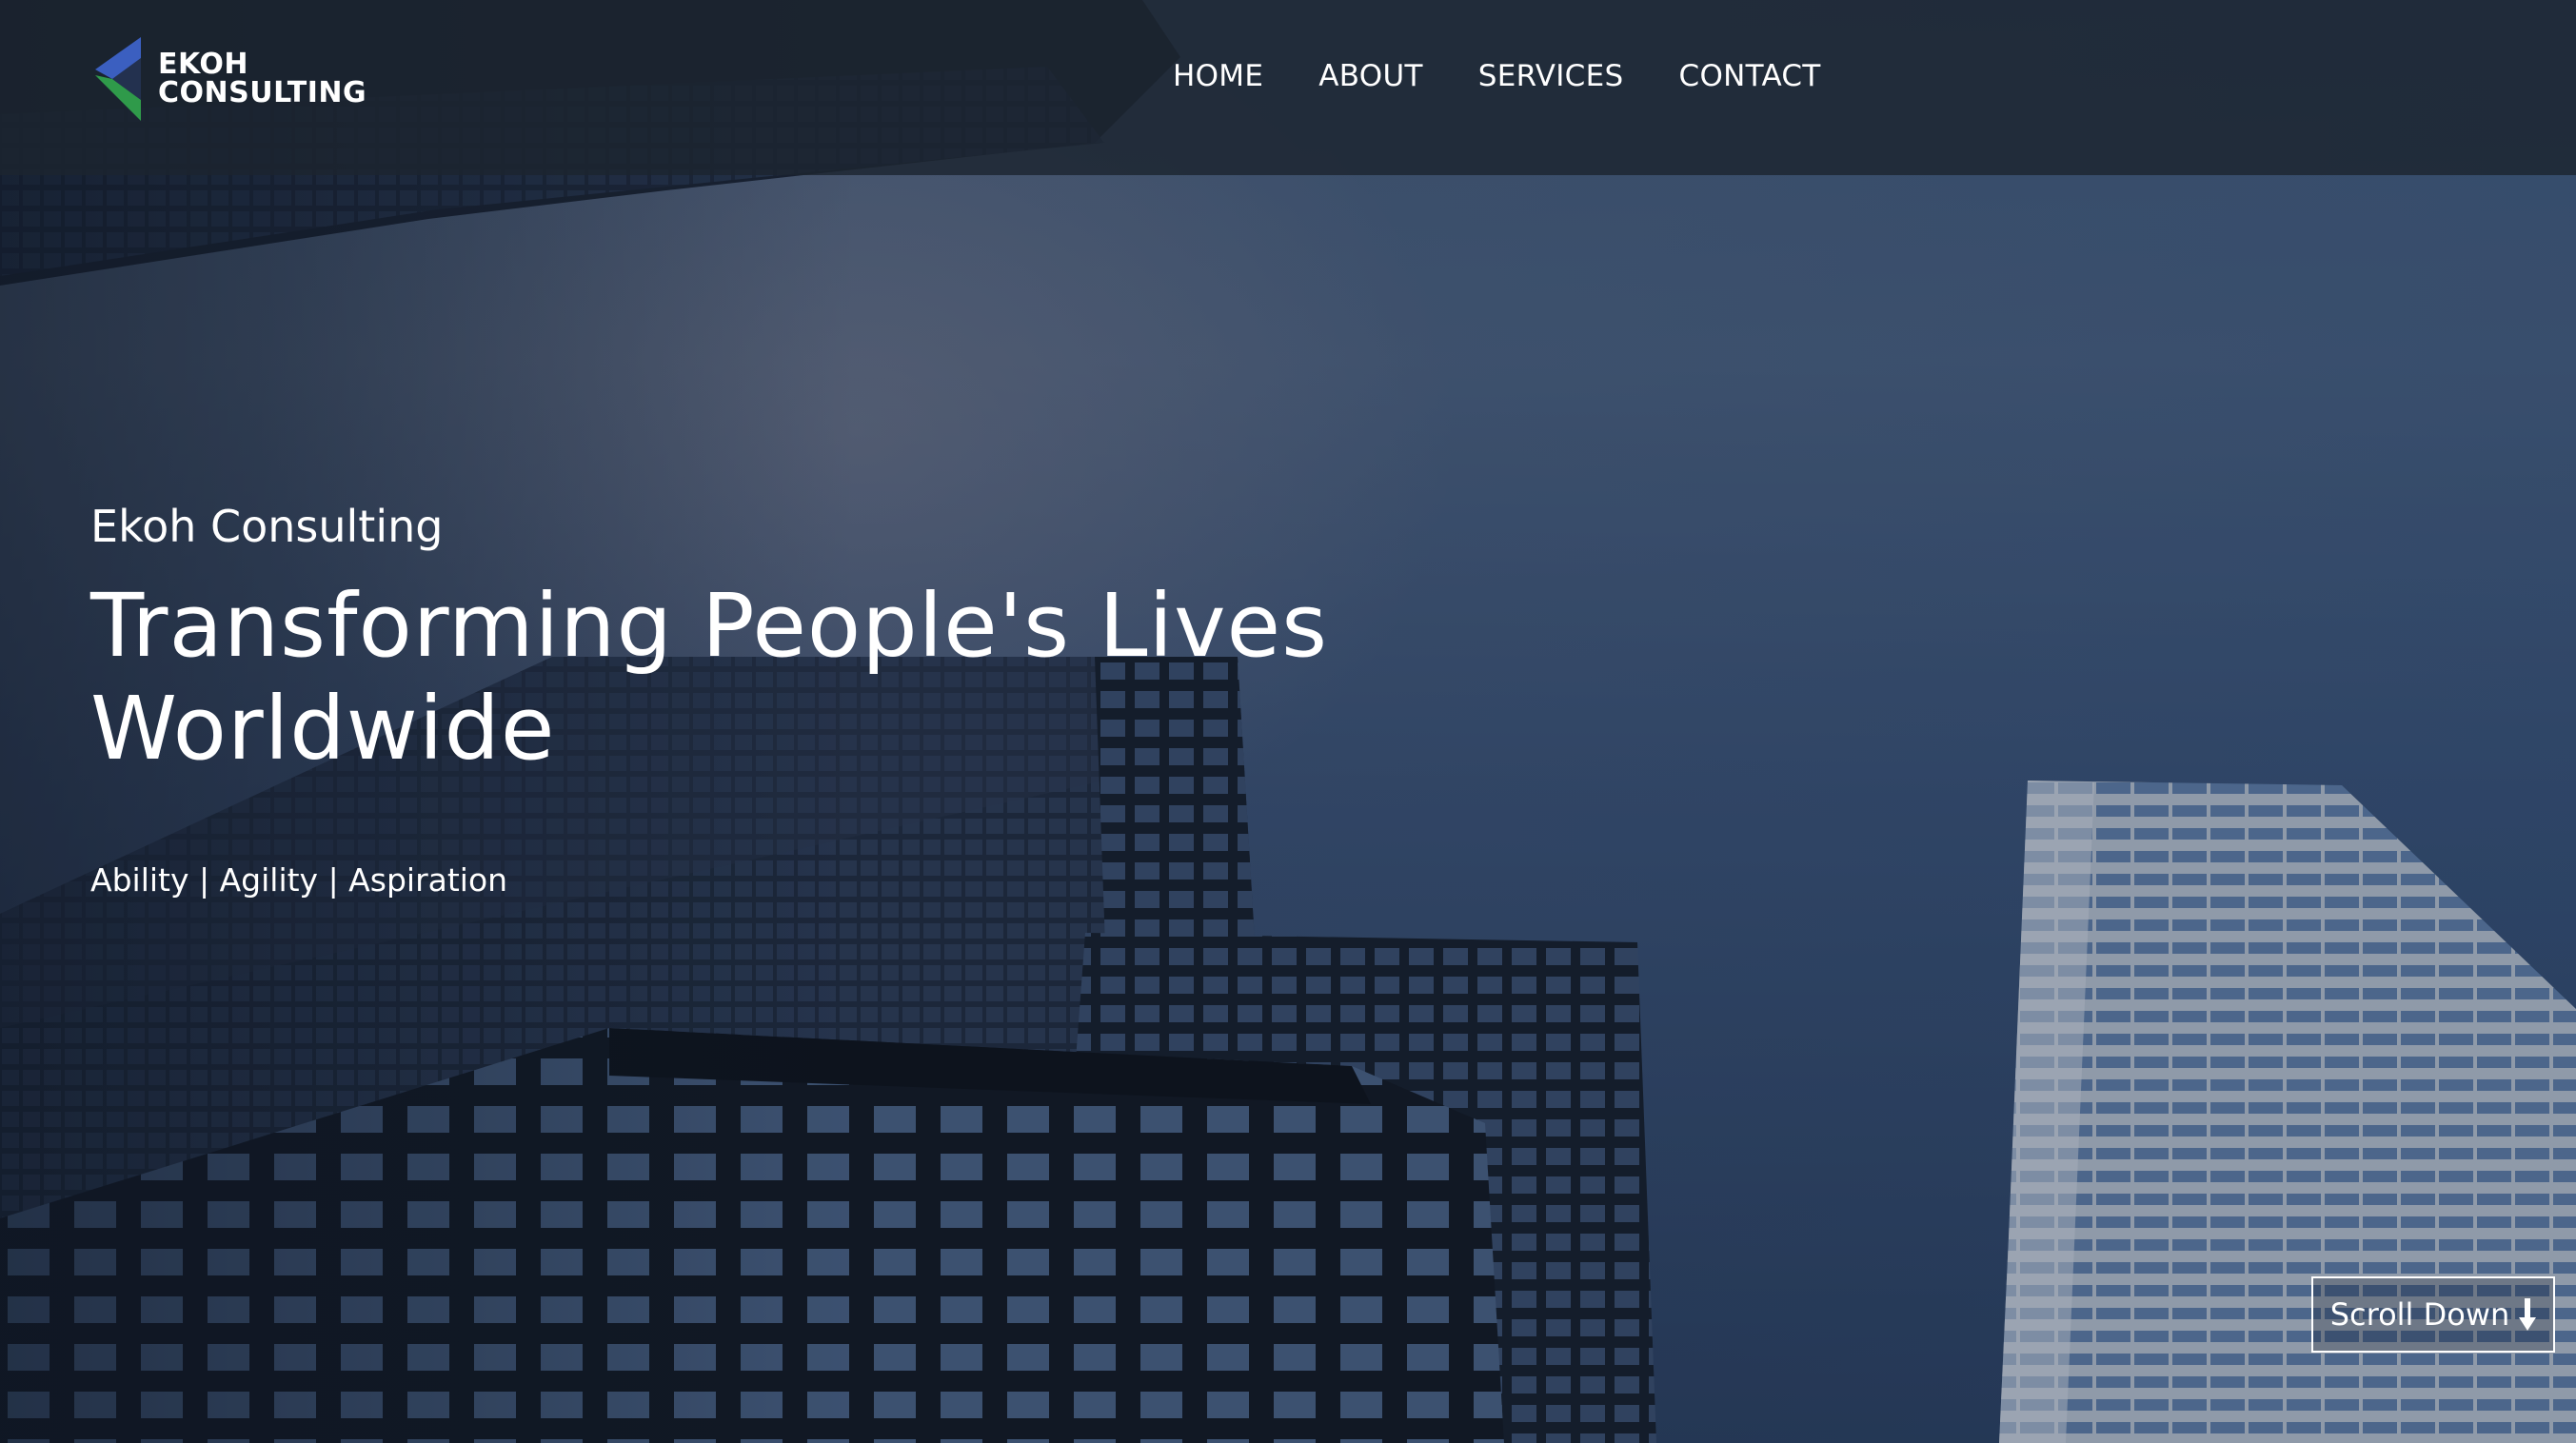  I want to click on main-nav: HOME ABOUT SERVICES CONTACT, so click(1524, 76).